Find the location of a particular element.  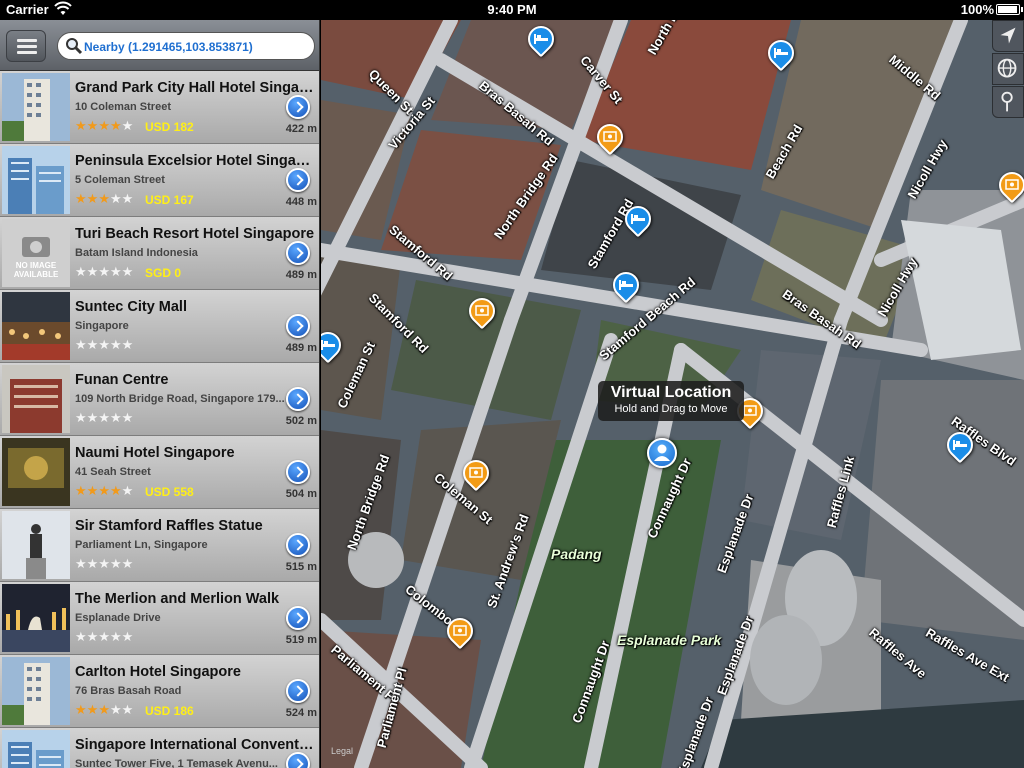

globe-icon is located at coordinates (1007, 68).